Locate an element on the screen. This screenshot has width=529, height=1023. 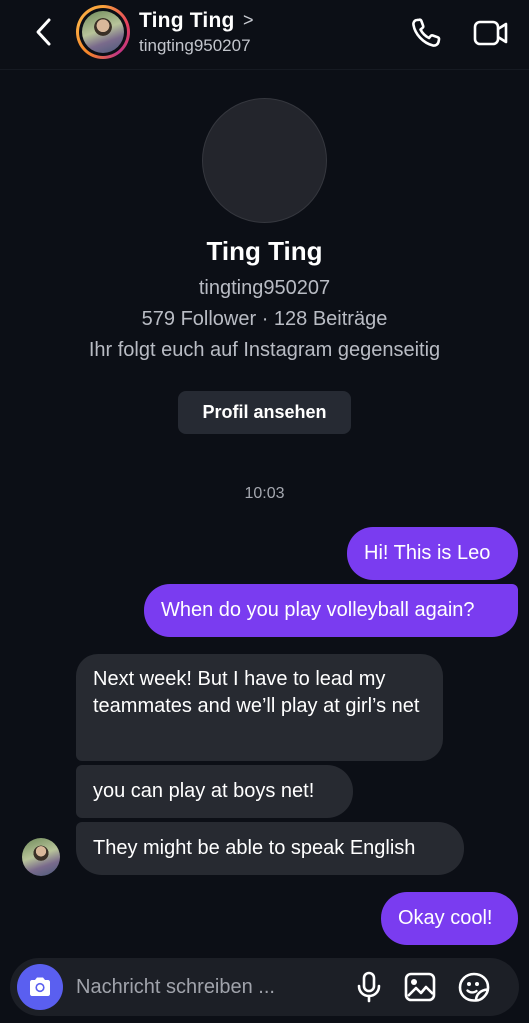
sticker-button is located at coordinates (474, 987).